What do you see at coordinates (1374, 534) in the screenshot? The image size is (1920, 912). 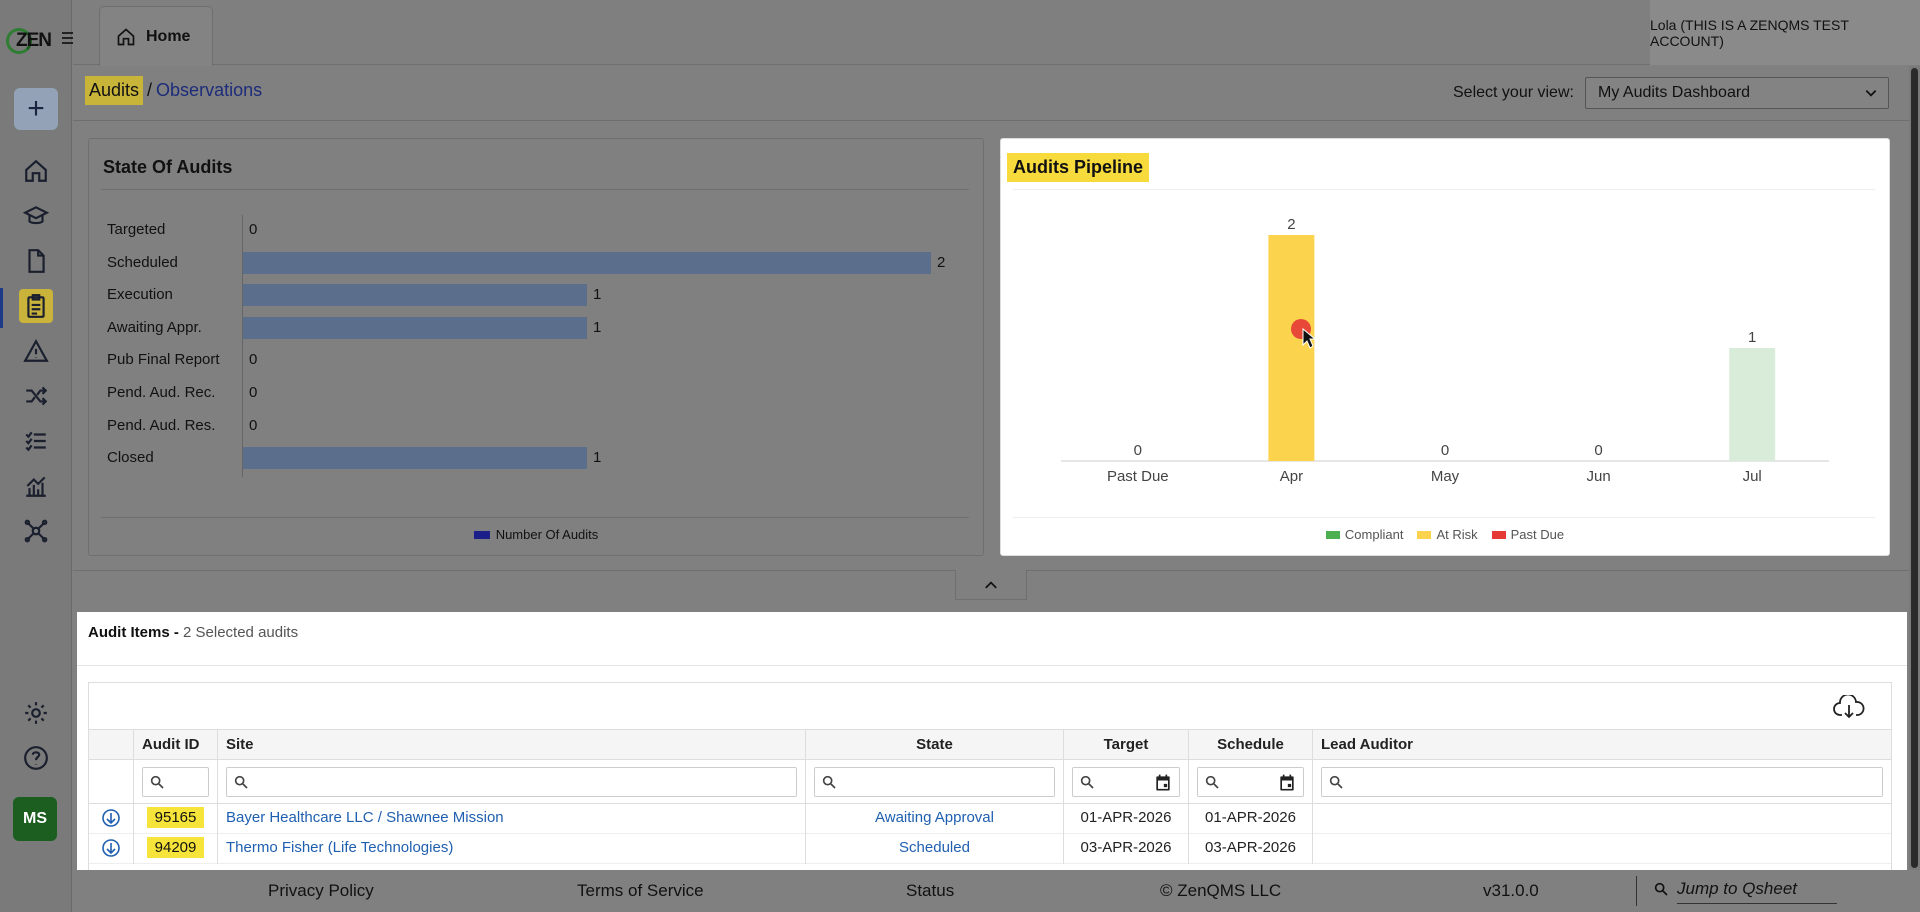 I see `legend-label: Compliant` at bounding box center [1374, 534].